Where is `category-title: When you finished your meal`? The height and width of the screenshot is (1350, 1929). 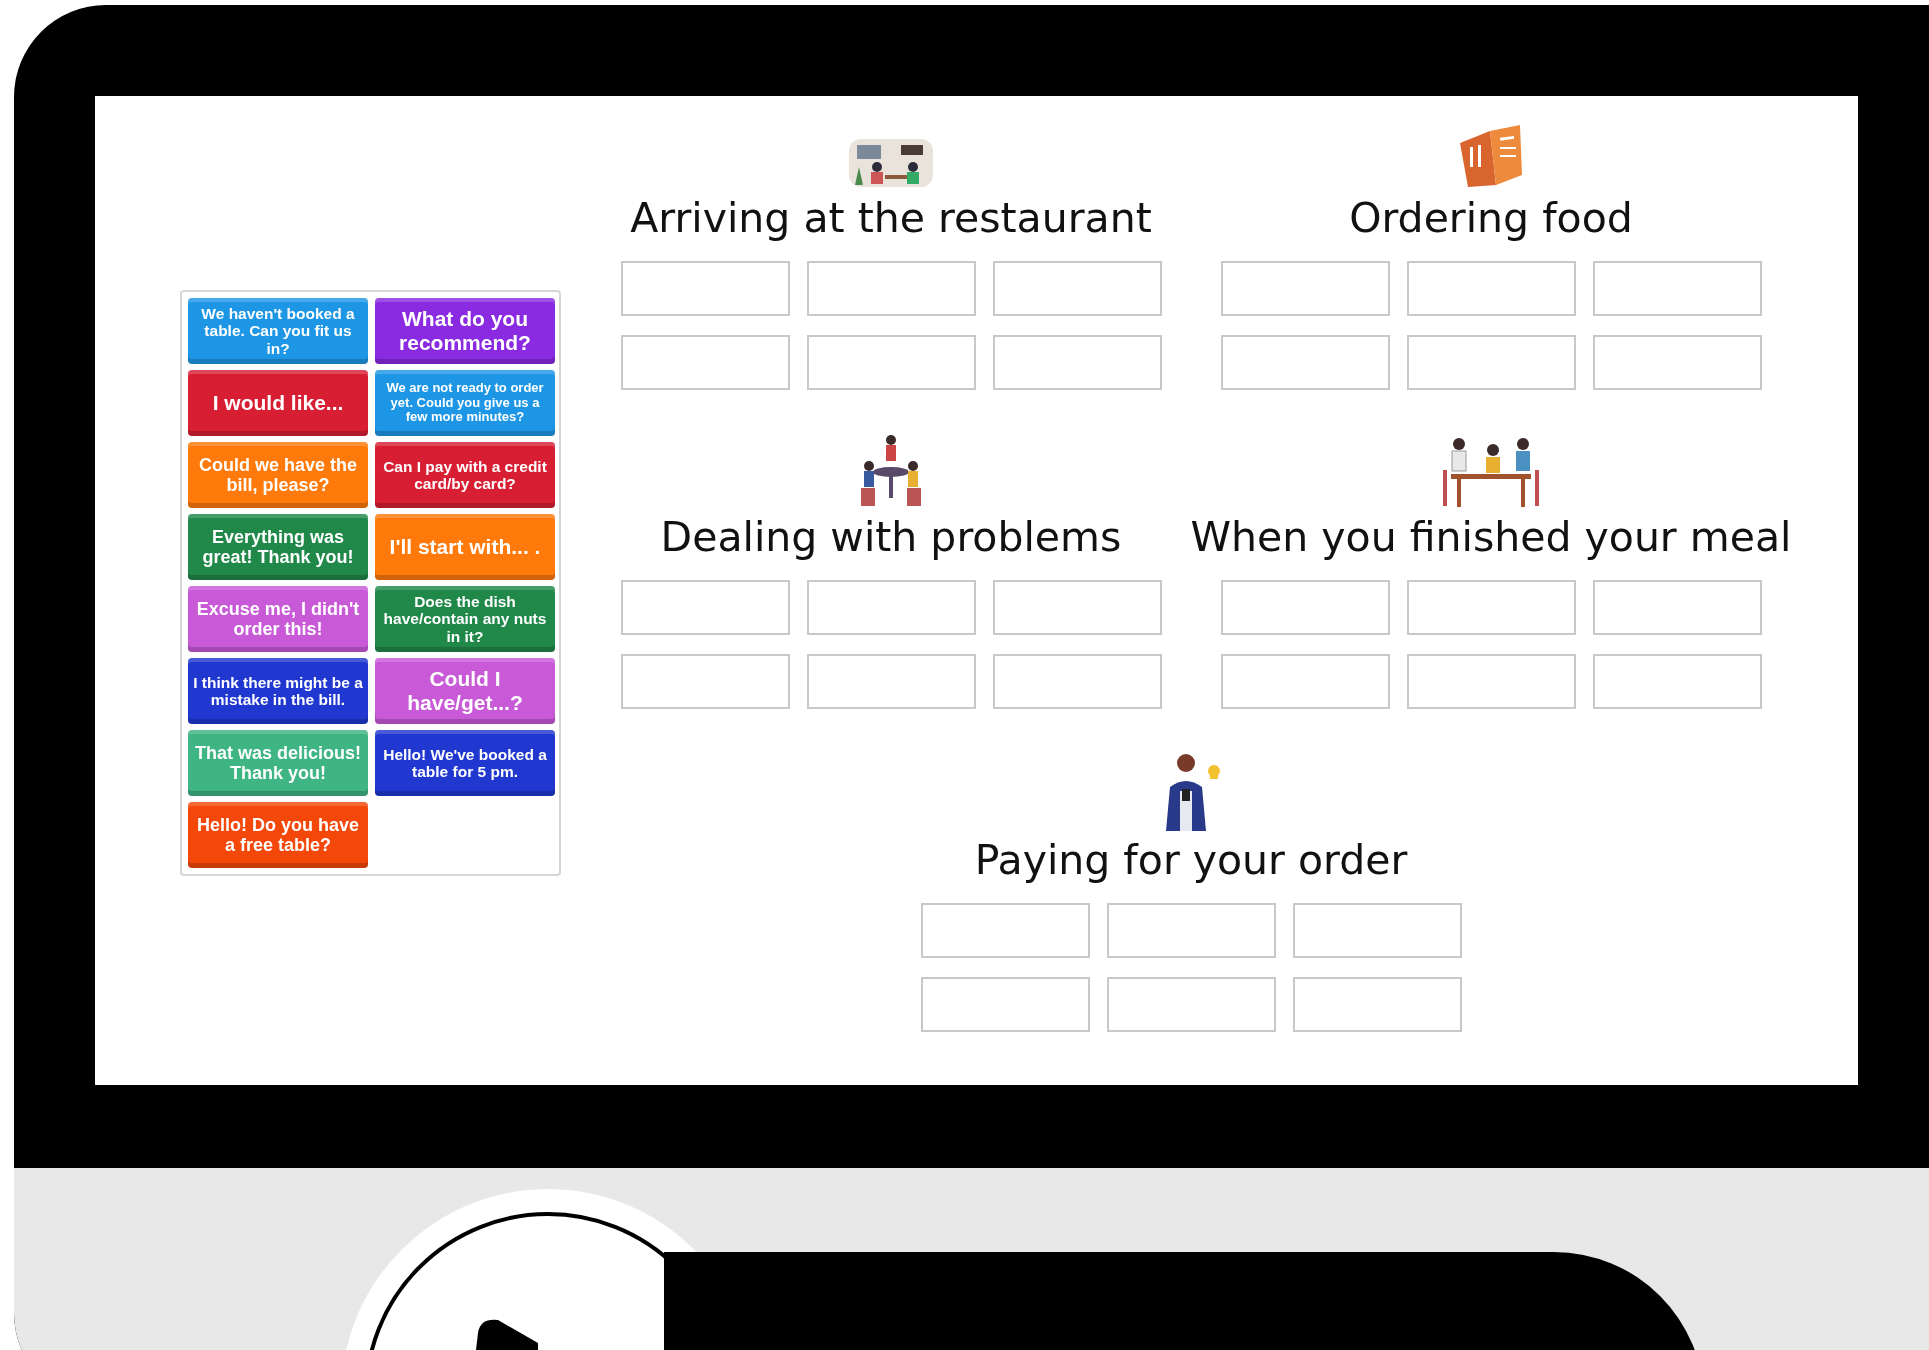 category-title: When you finished your meal is located at coordinates (1491, 537).